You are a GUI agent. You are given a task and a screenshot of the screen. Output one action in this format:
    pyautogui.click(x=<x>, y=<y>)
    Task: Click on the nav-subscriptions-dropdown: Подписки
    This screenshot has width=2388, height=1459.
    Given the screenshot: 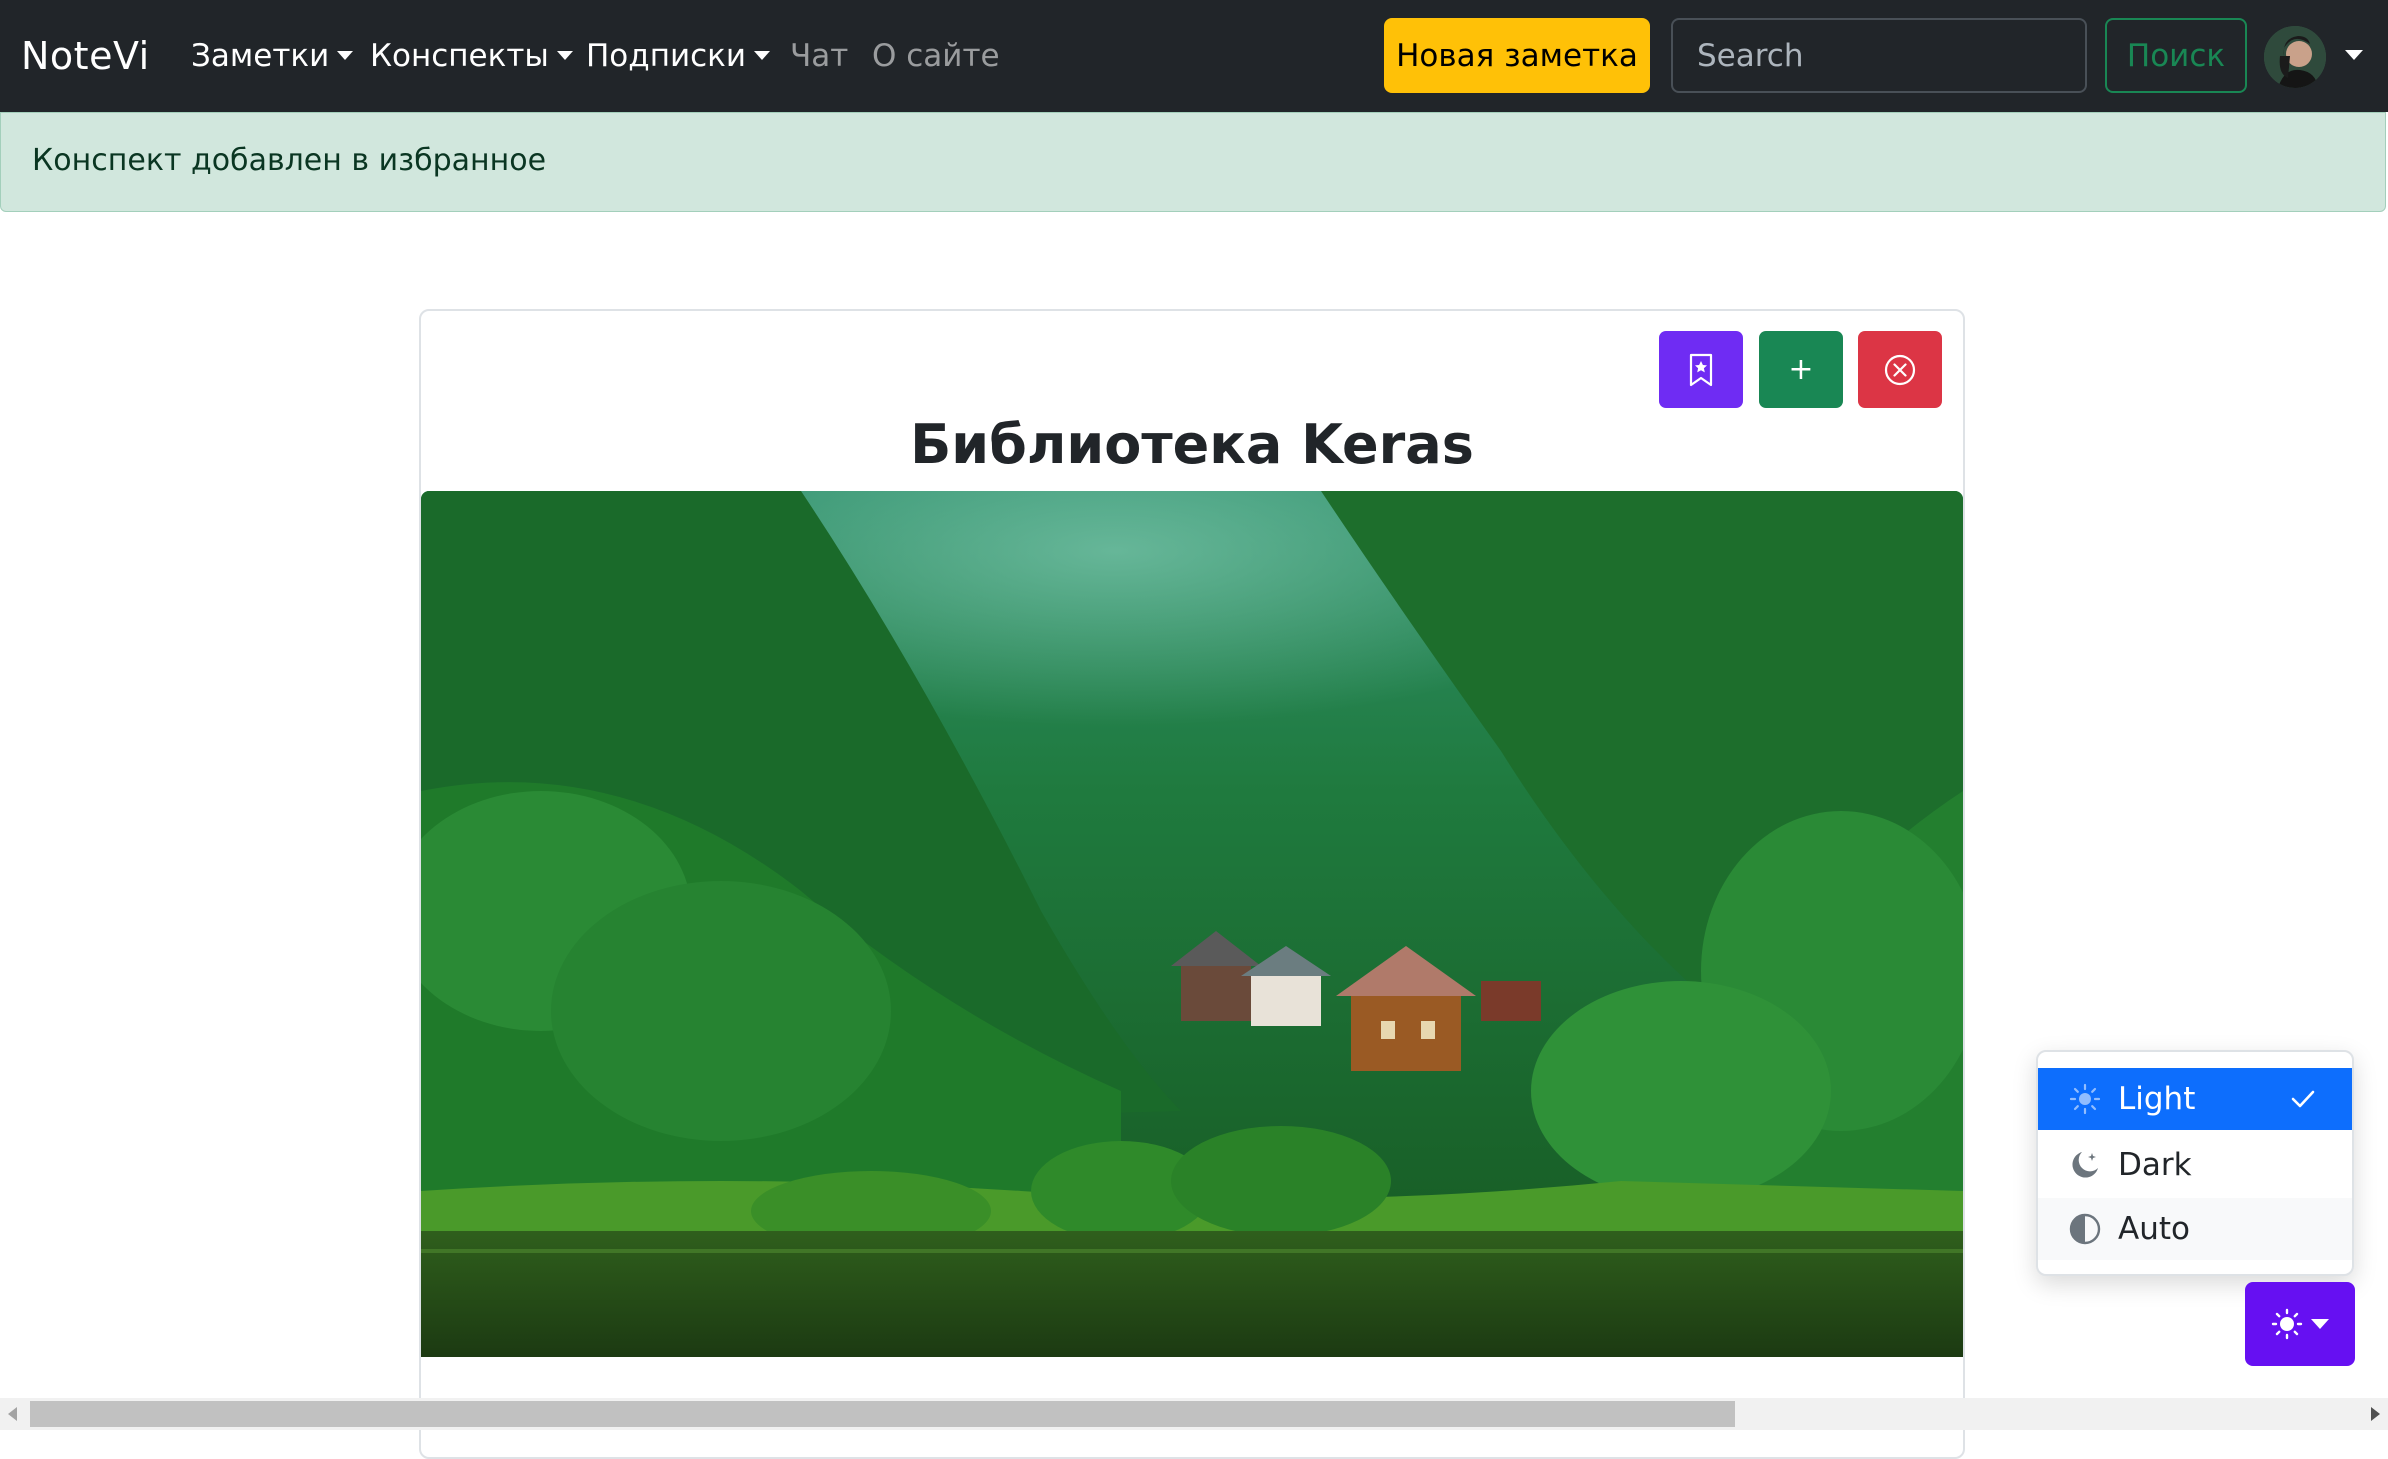 What is the action you would take?
    pyautogui.click(x=678, y=56)
    